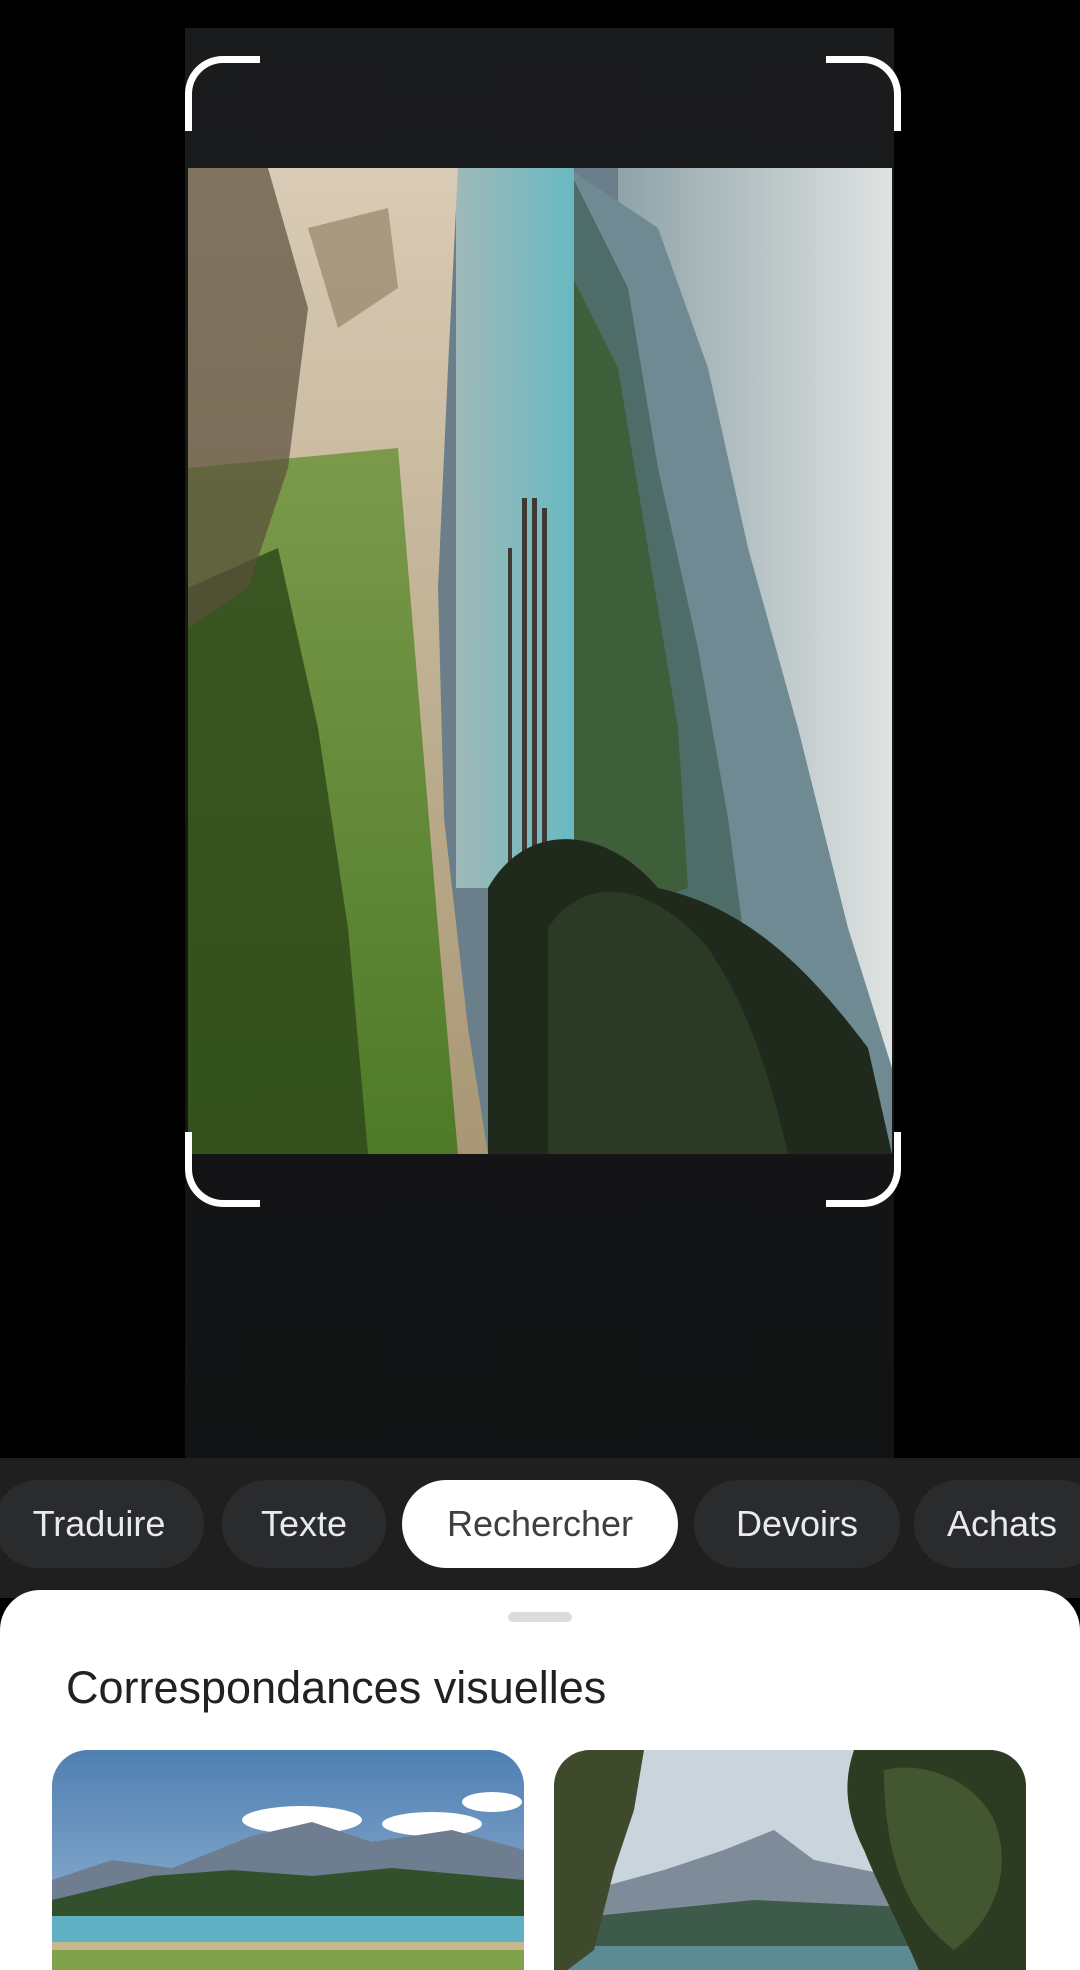  I want to click on lake-mountain-thumbnail, so click(288, 1860).